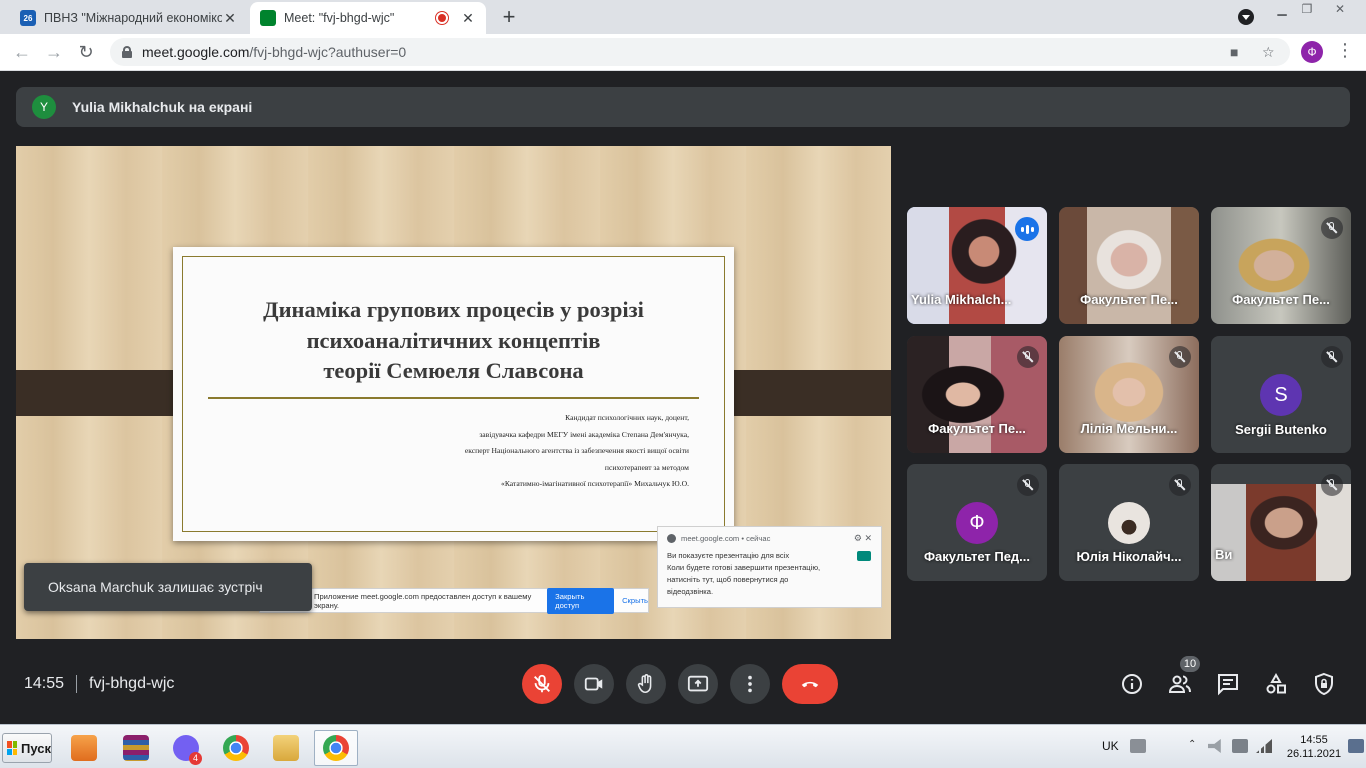  I want to click on power-icon, so click(1240, 746).